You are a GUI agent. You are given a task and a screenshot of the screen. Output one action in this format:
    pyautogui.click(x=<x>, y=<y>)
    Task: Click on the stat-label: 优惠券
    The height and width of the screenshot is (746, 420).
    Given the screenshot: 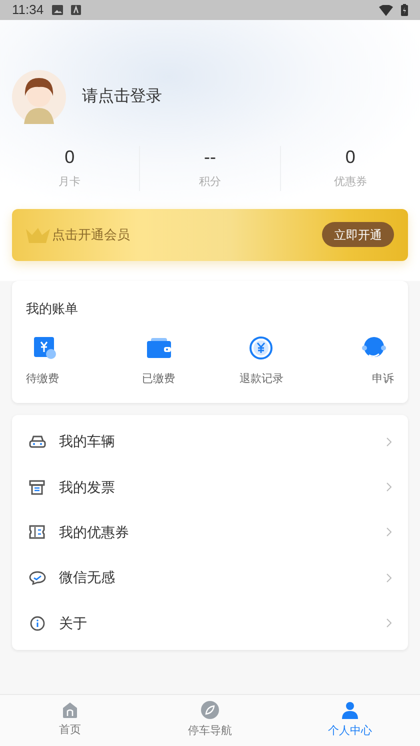 What is the action you would take?
    pyautogui.click(x=350, y=182)
    